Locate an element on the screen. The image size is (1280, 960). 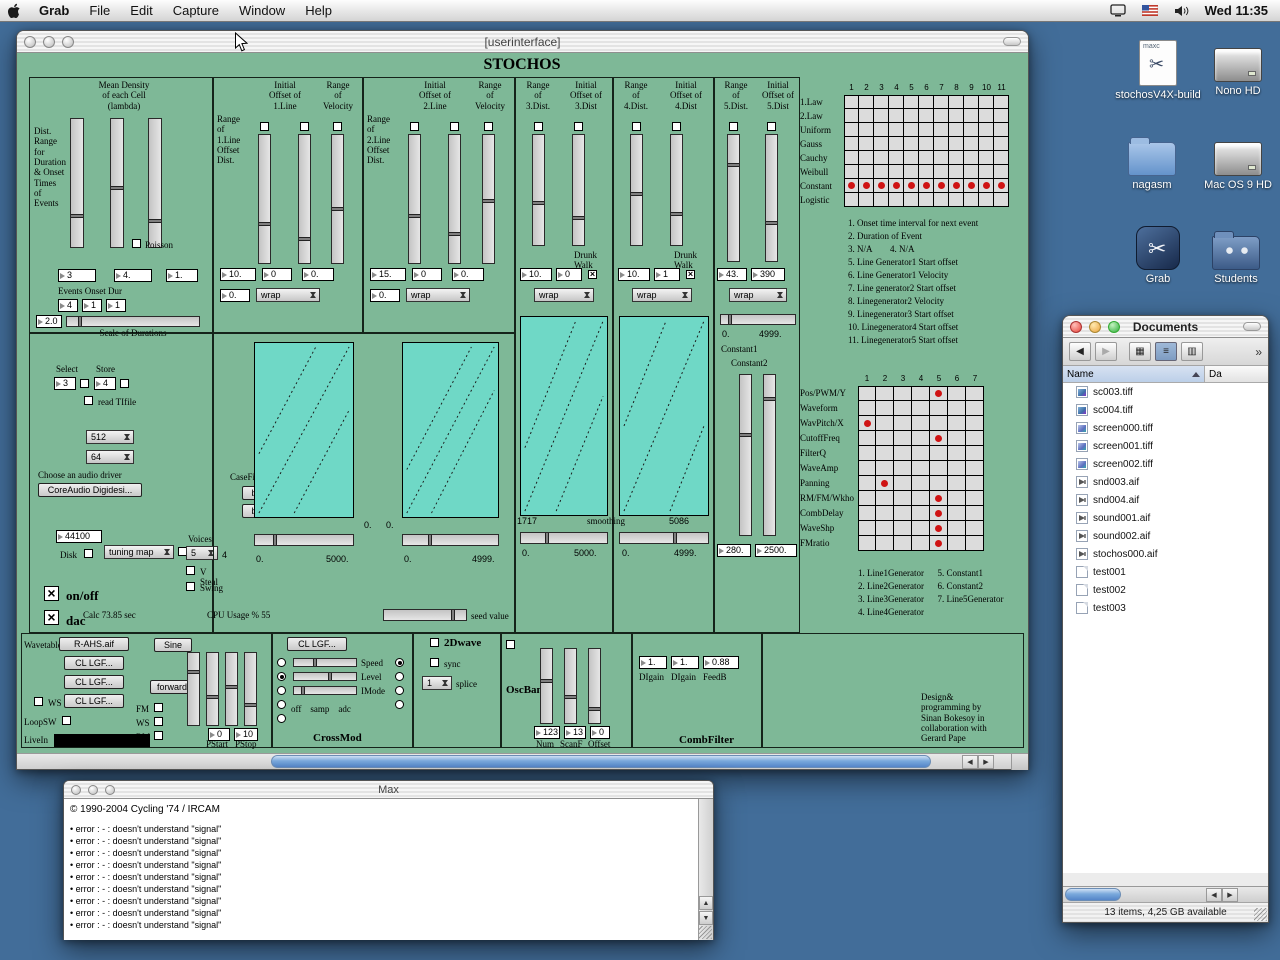
line2-wrap-menu: wrap is located at coordinates (438, 295).